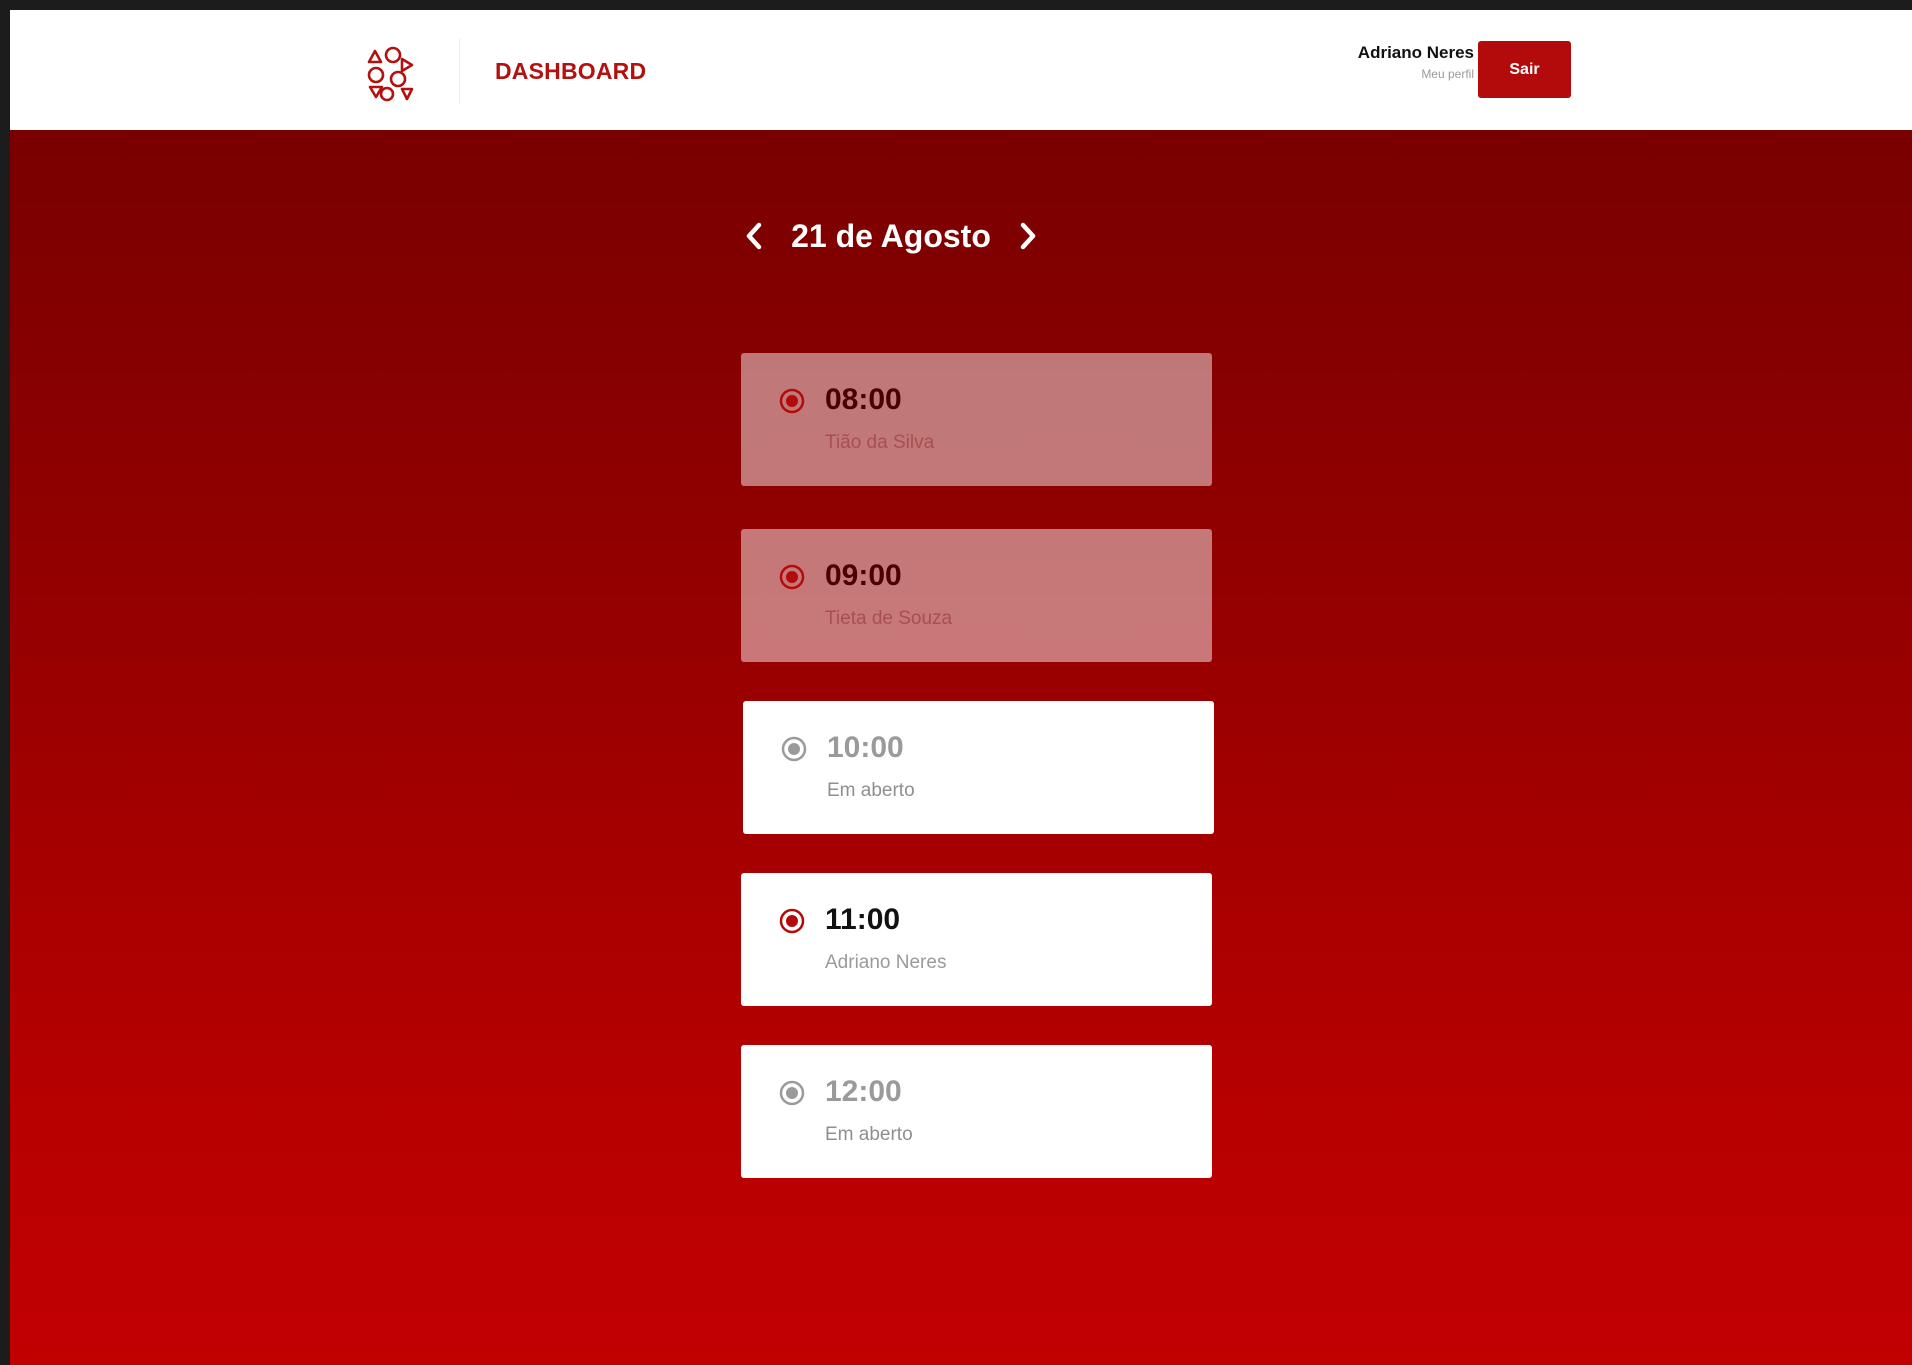  What do you see at coordinates (863, 1091) in the screenshot?
I see `slot-time: 12:00` at bounding box center [863, 1091].